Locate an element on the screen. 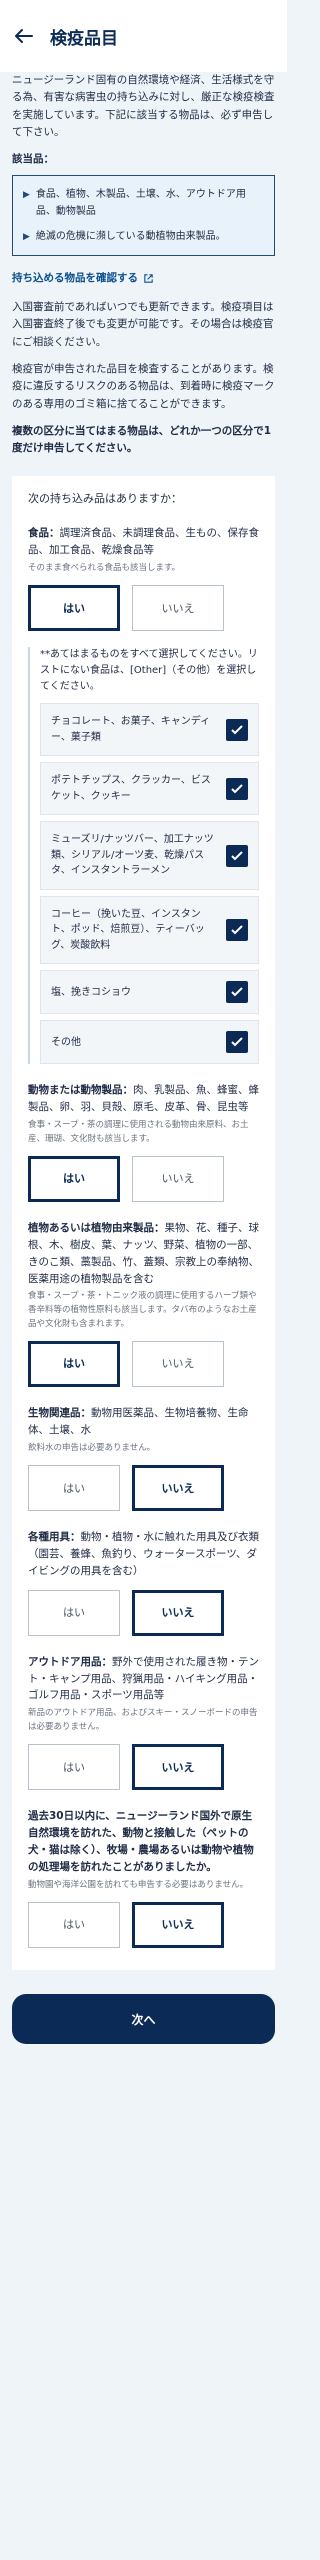 The image size is (320, 2560). bio-yes-button: はい is located at coordinates (74, 1488).